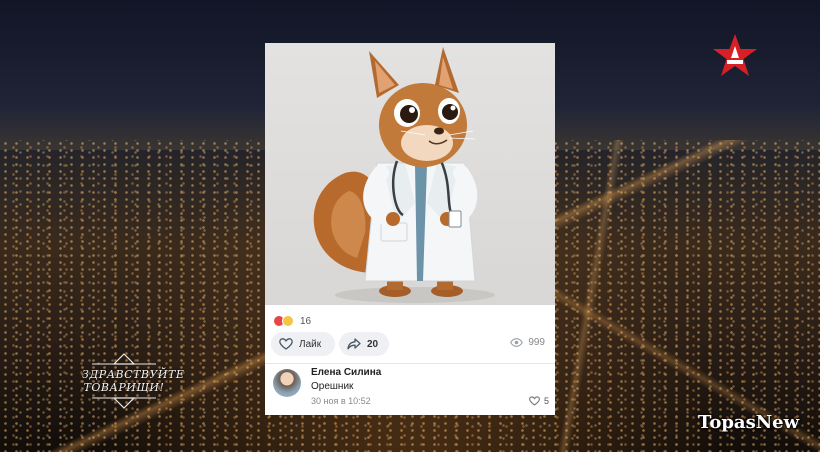 The height and width of the screenshot is (452, 820). I want to click on views-counter: 999, so click(527, 342).